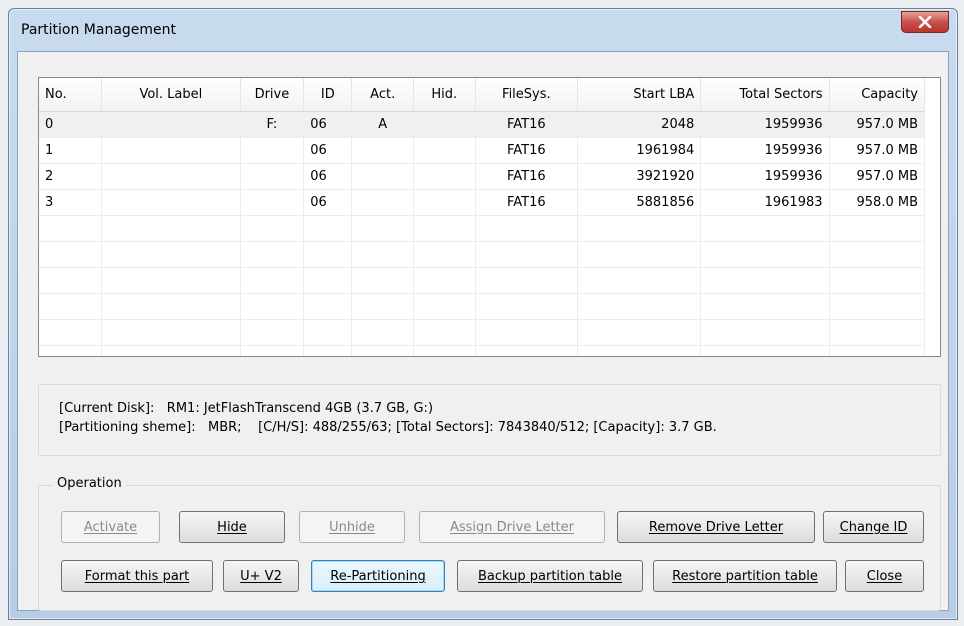  Describe the element at coordinates (378, 576) in the screenshot. I see `re-partitioning-button: Re-Partitioning` at that location.